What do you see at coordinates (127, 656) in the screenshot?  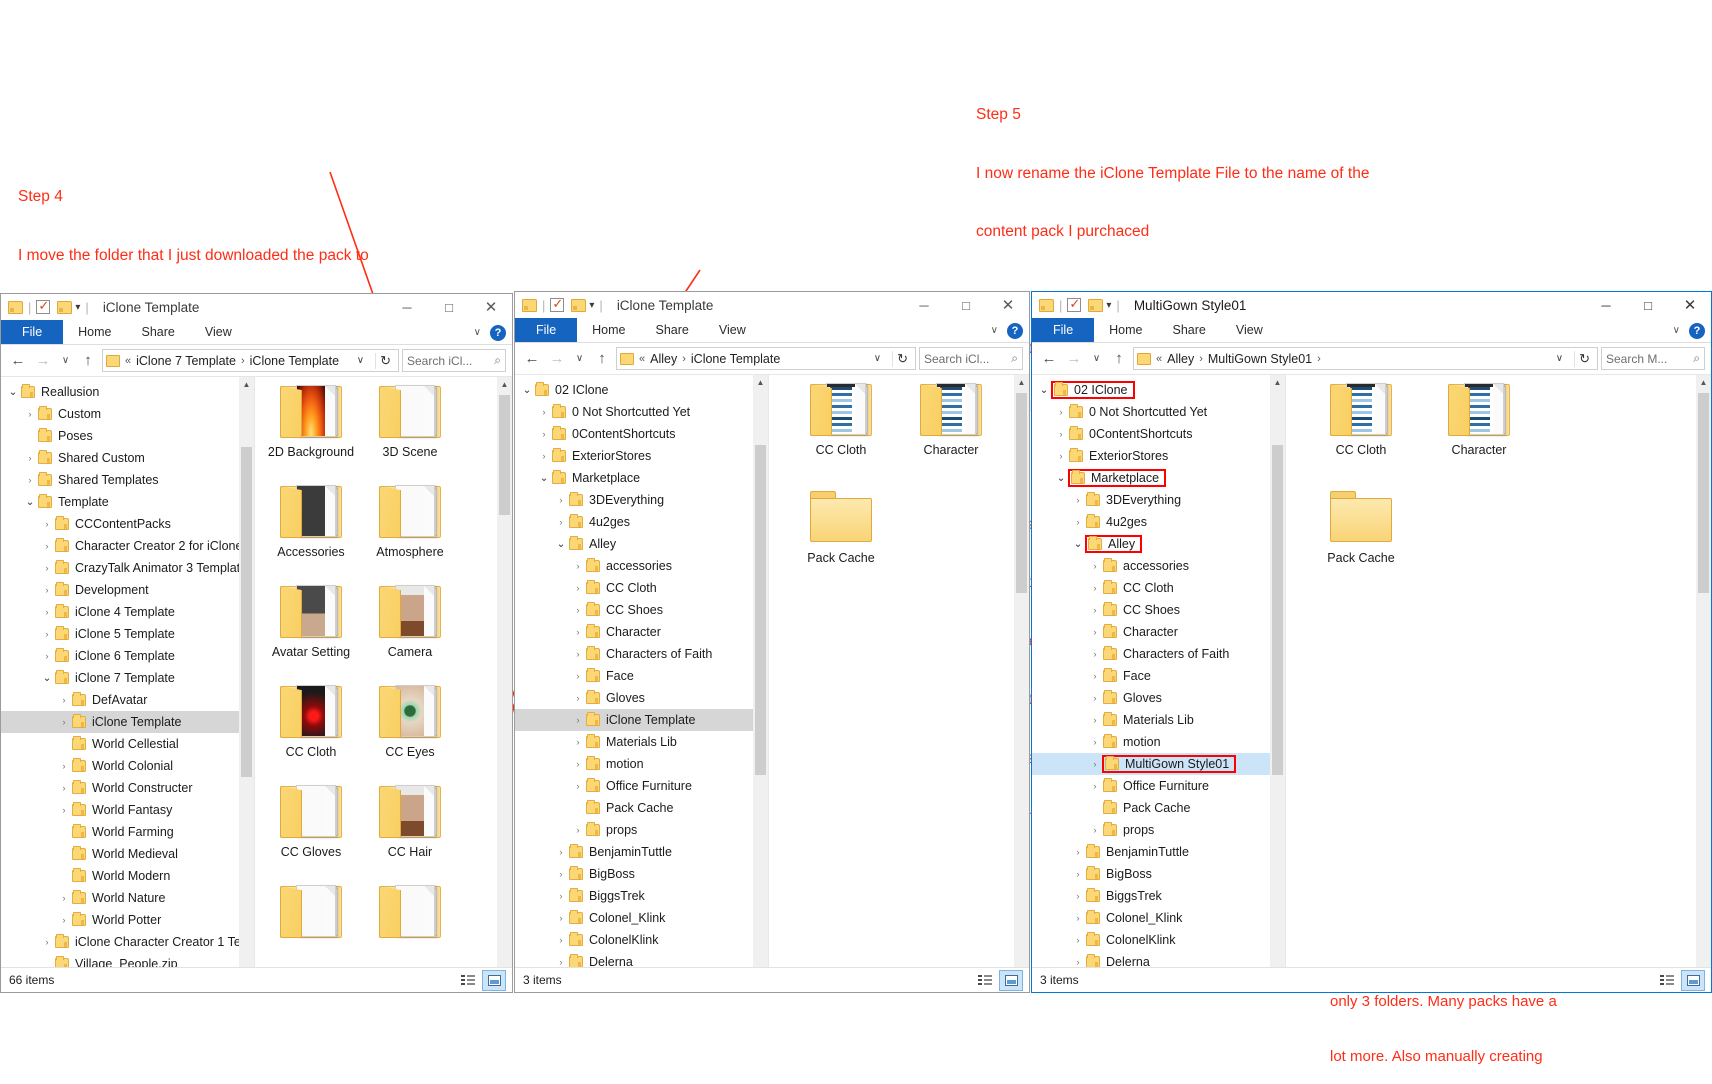 I see `tree-item: › iClone 6 Template` at bounding box center [127, 656].